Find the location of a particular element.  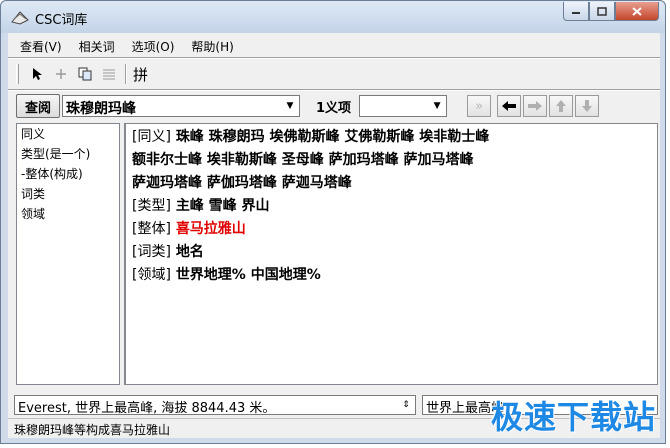

list-icon is located at coordinates (109, 74).